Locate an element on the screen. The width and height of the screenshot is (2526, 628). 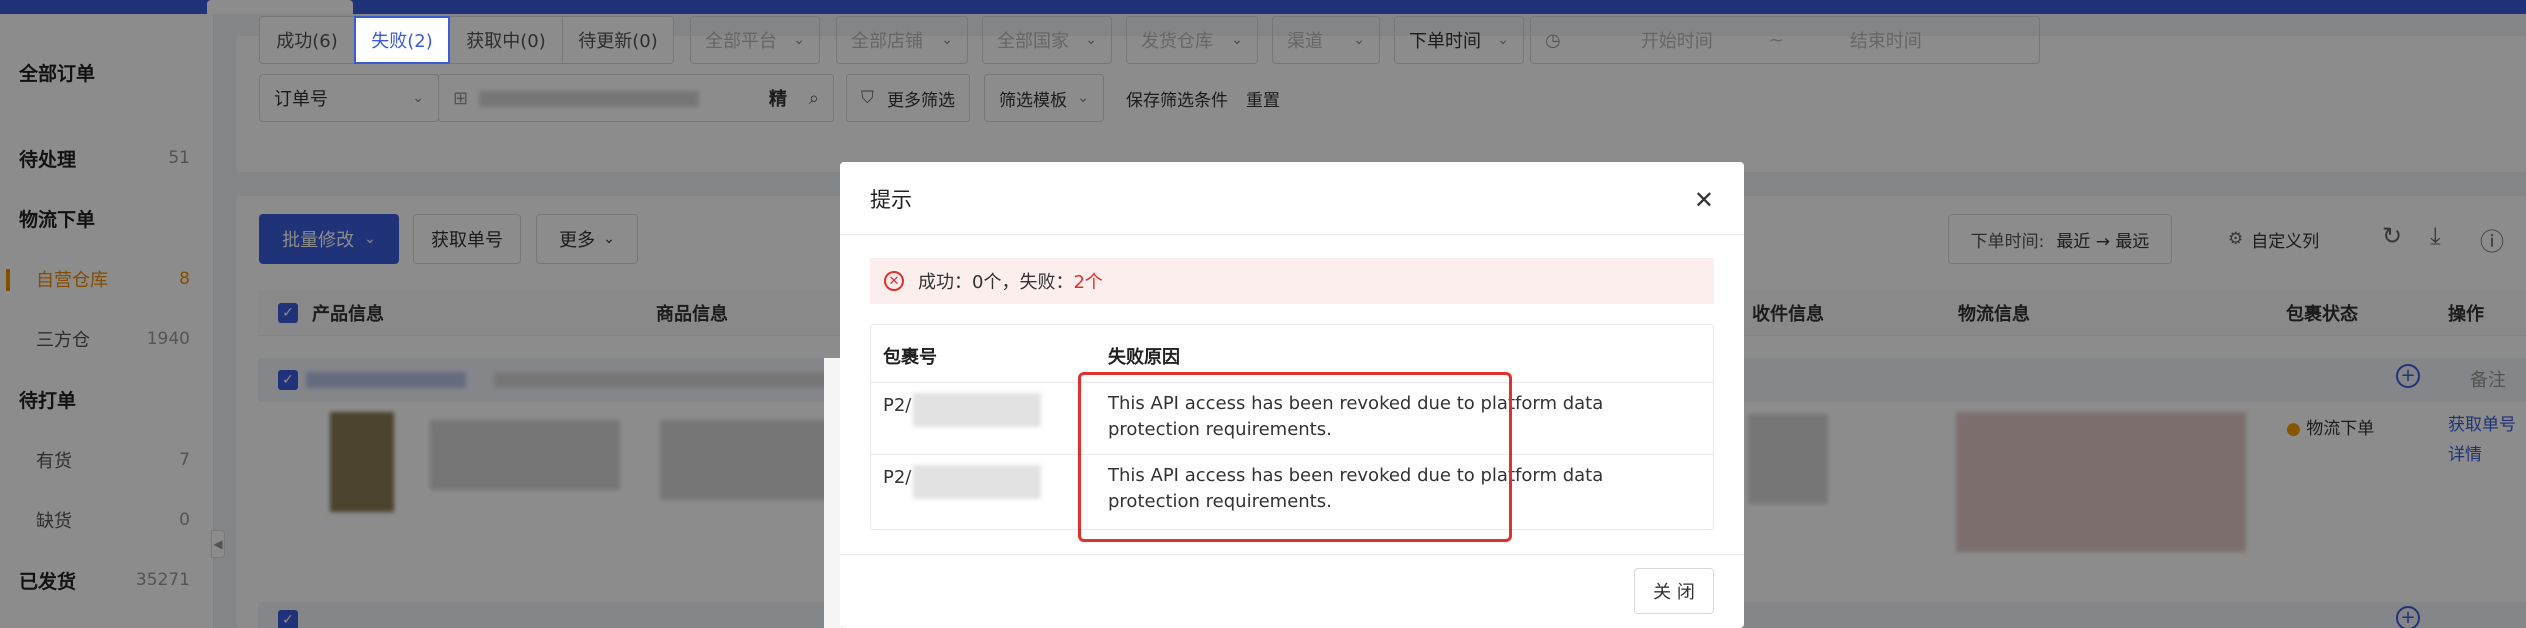
highlight-annotation is located at coordinates (1295, 457).